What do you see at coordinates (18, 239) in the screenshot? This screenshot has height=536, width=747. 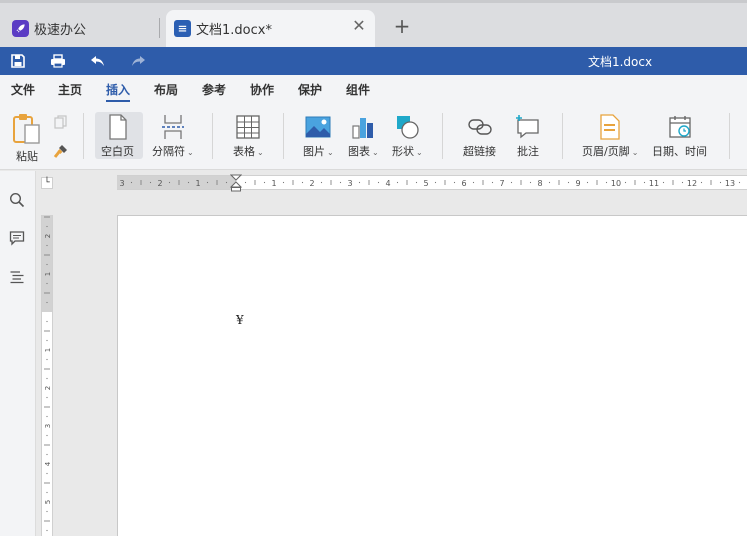 I see `comments-icon` at bounding box center [18, 239].